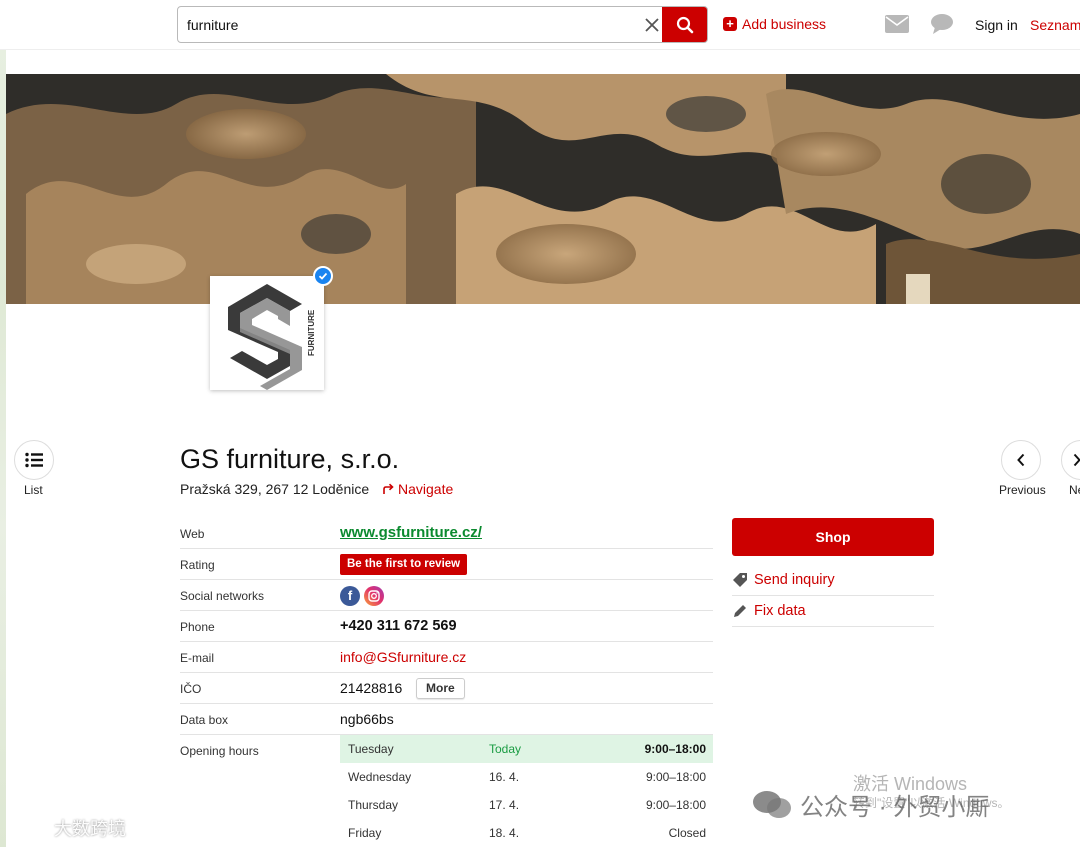 The image size is (1080, 847). What do you see at coordinates (272, 337) in the screenshot?
I see `gs-logo-mark: FURNITURE` at bounding box center [272, 337].